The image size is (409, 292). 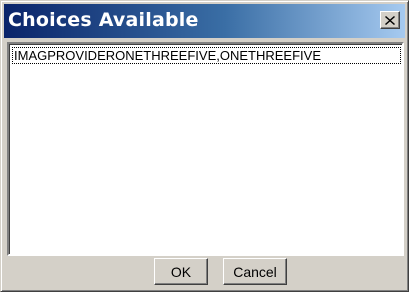 What do you see at coordinates (255, 271) in the screenshot?
I see `cancel-button: Cancel` at bounding box center [255, 271].